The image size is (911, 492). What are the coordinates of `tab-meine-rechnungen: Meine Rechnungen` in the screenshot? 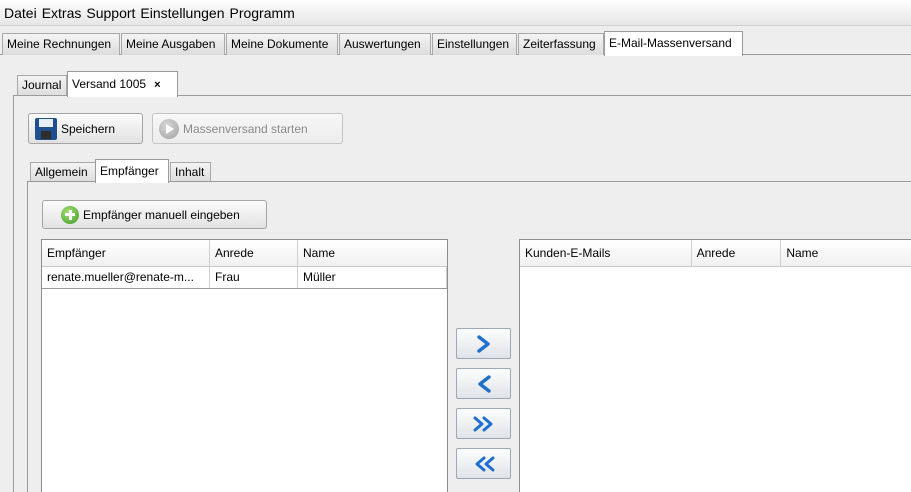 It's located at (61, 44).